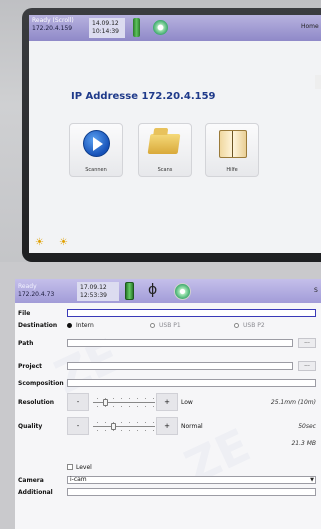 The height and width of the screenshot is (529, 321). Describe the element at coordinates (180, 343) in the screenshot. I see `path-input` at that location.